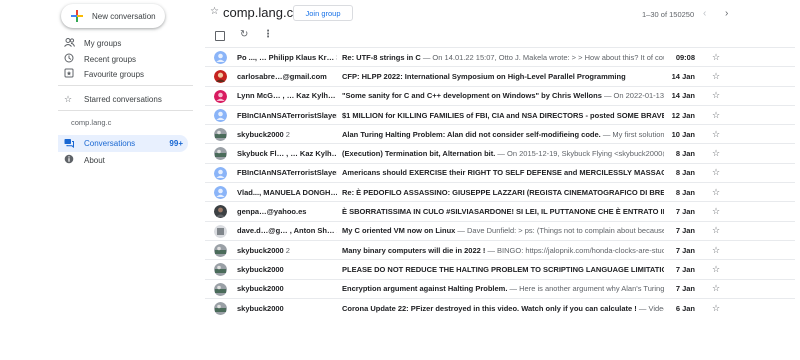  Describe the element at coordinates (287, 153) in the screenshot. I see `thread-authors: Skybuck Fl… , … Kaz Kylh…8` at that location.